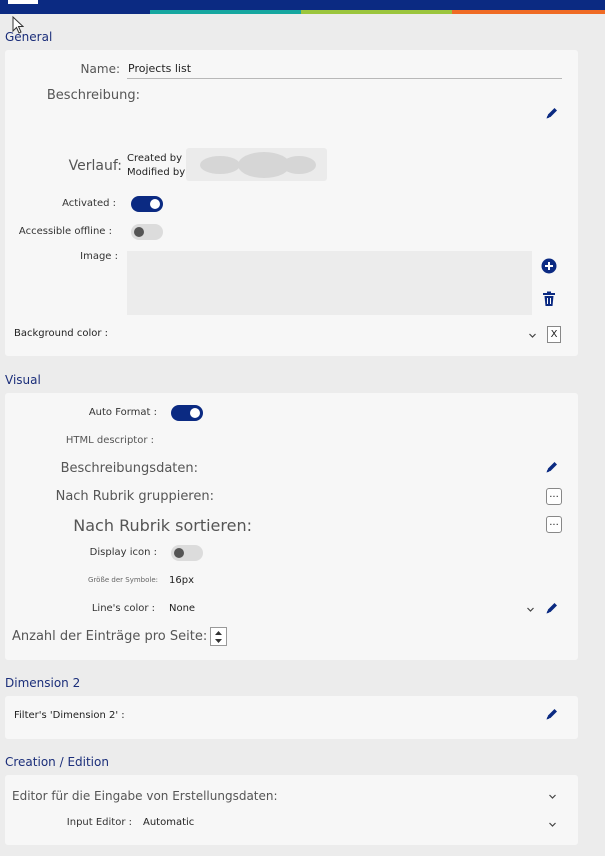  What do you see at coordinates (549, 299) in the screenshot?
I see `delete-image-trash-icon` at bounding box center [549, 299].